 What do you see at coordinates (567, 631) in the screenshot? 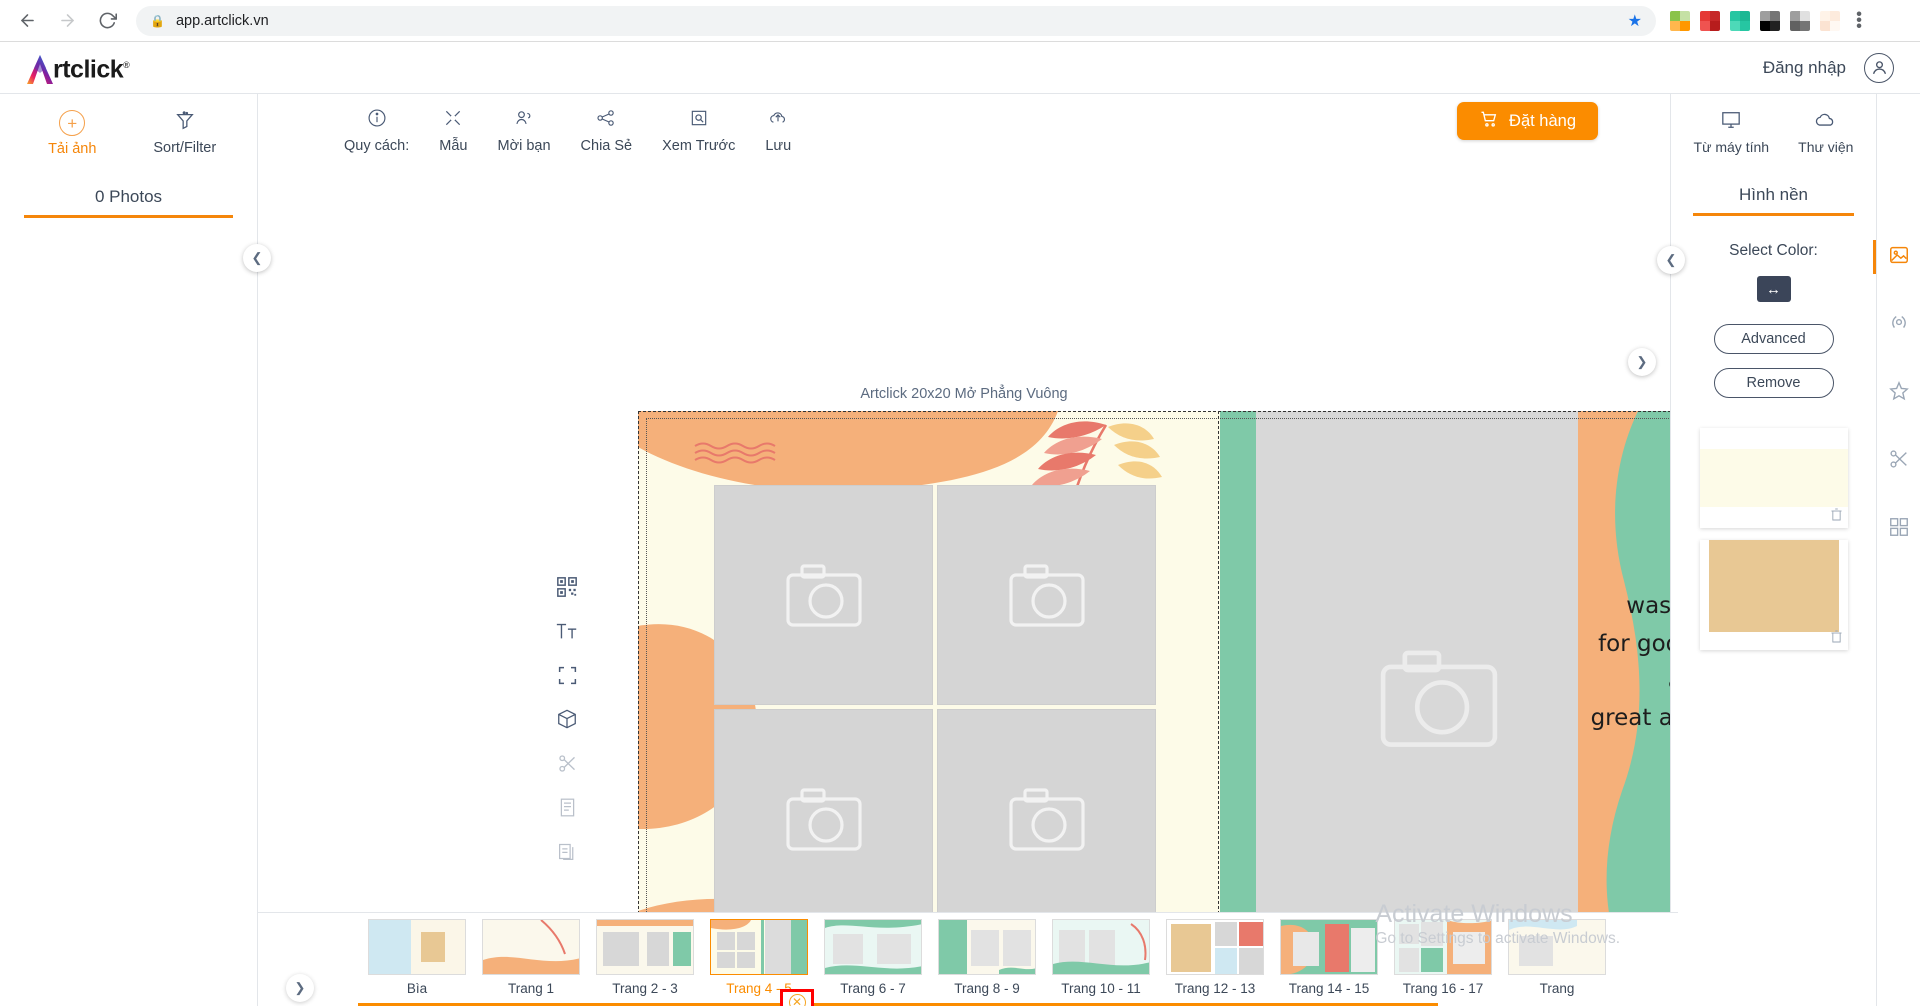
I see `text-icon` at bounding box center [567, 631].